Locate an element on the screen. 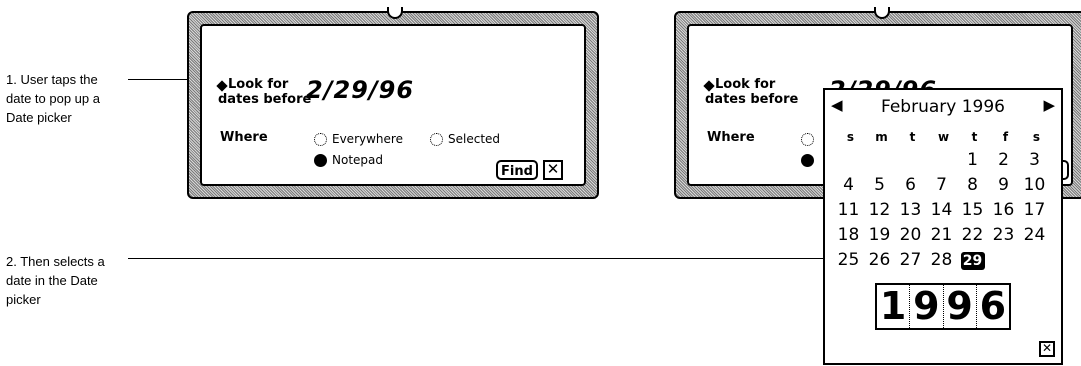  weekday-label: w is located at coordinates (943, 137).